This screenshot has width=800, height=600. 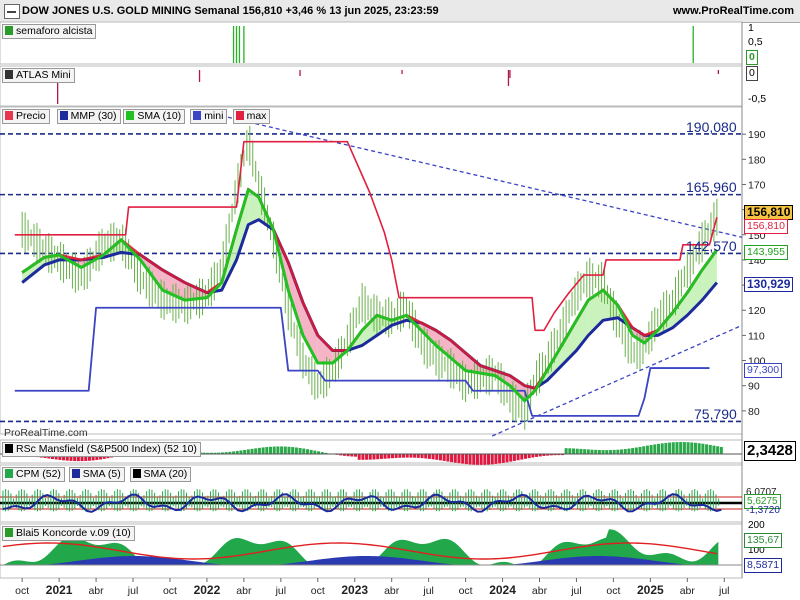 I want to click on price-legend-item-0: Precio, so click(x=26, y=116).